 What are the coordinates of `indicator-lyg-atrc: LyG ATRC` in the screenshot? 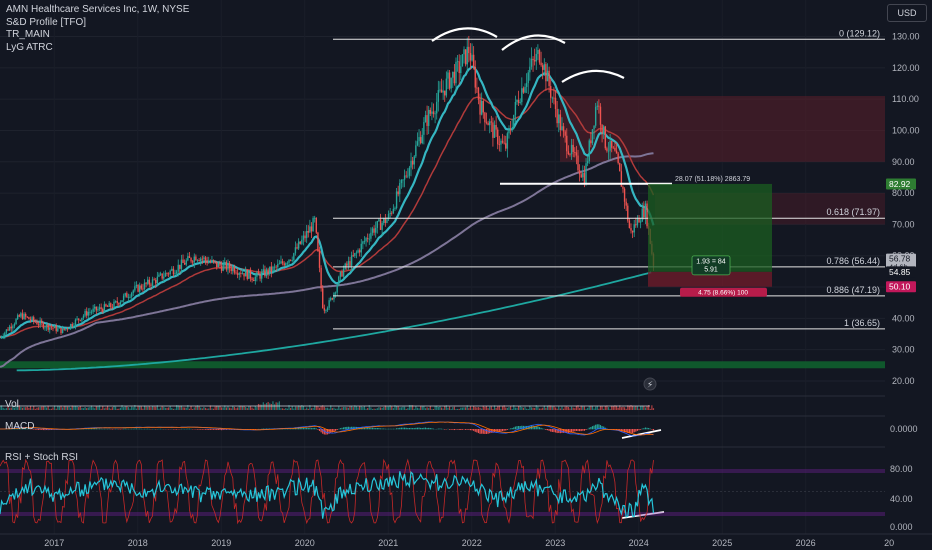 It's located at (97, 48).